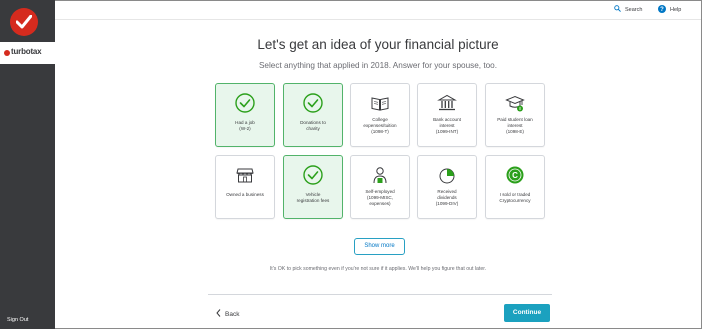  Describe the element at coordinates (447, 125) in the screenshot. I see `tile-label: Bank account interest (1099-INT)` at that location.